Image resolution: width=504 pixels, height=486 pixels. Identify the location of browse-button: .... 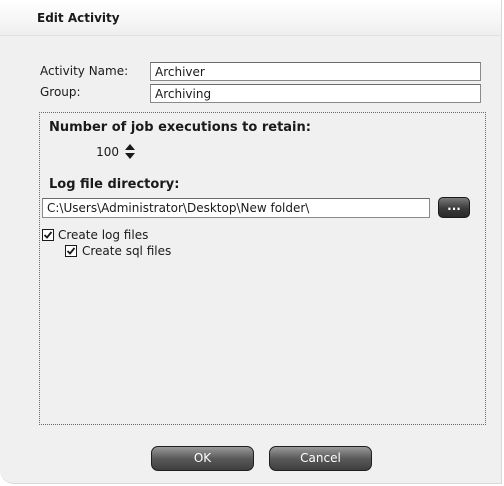
(454, 207).